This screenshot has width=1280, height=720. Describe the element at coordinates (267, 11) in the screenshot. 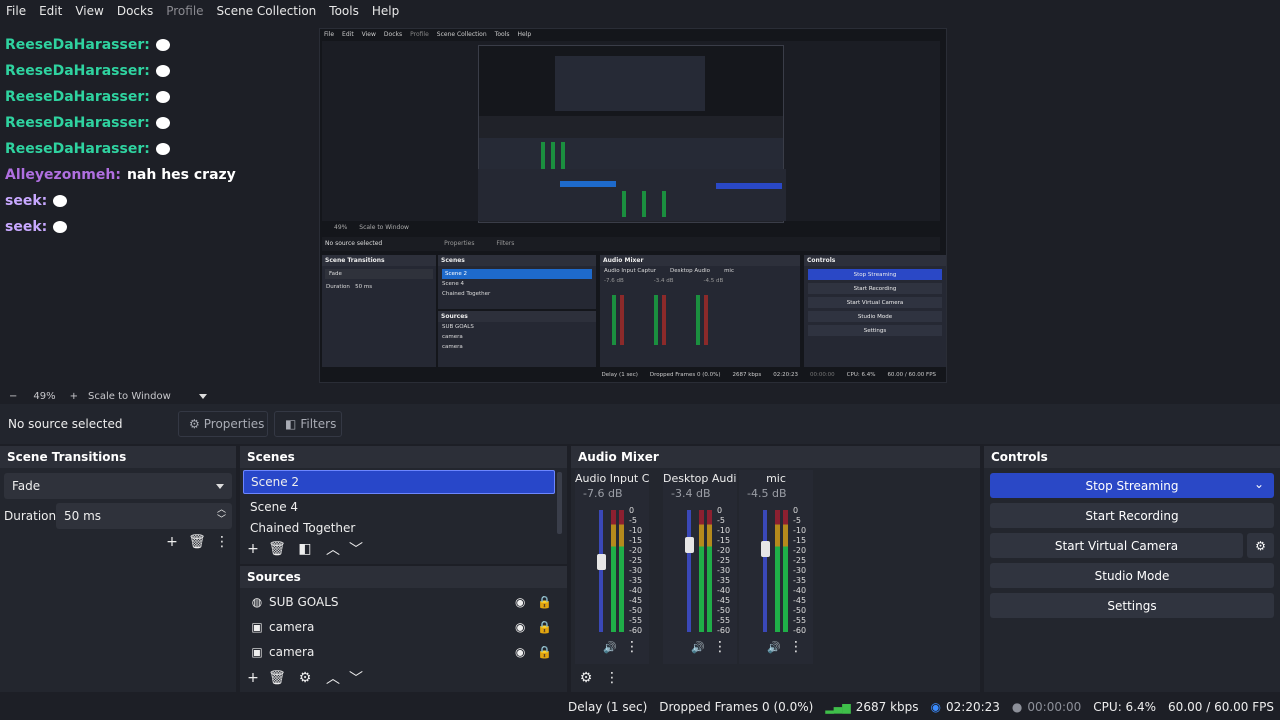

I see `menu-scene-collection: Scene Collection` at that location.